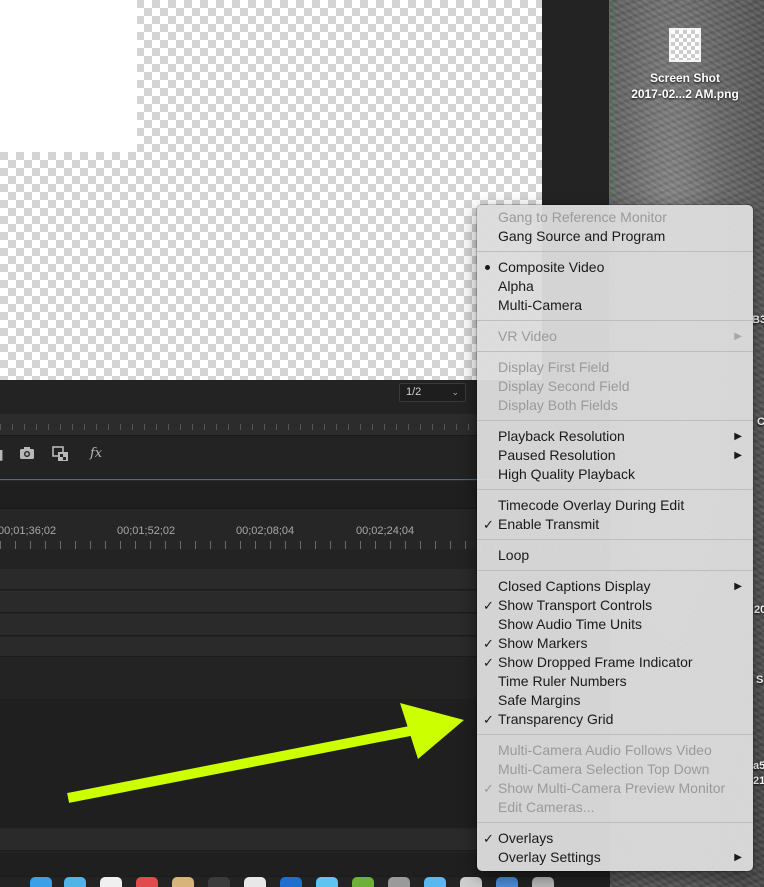 Image resolution: width=764 pixels, height=887 pixels. What do you see at coordinates (549, 524) in the screenshot?
I see `menu-item-label: Enable Transmit` at bounding box center [549, 524].